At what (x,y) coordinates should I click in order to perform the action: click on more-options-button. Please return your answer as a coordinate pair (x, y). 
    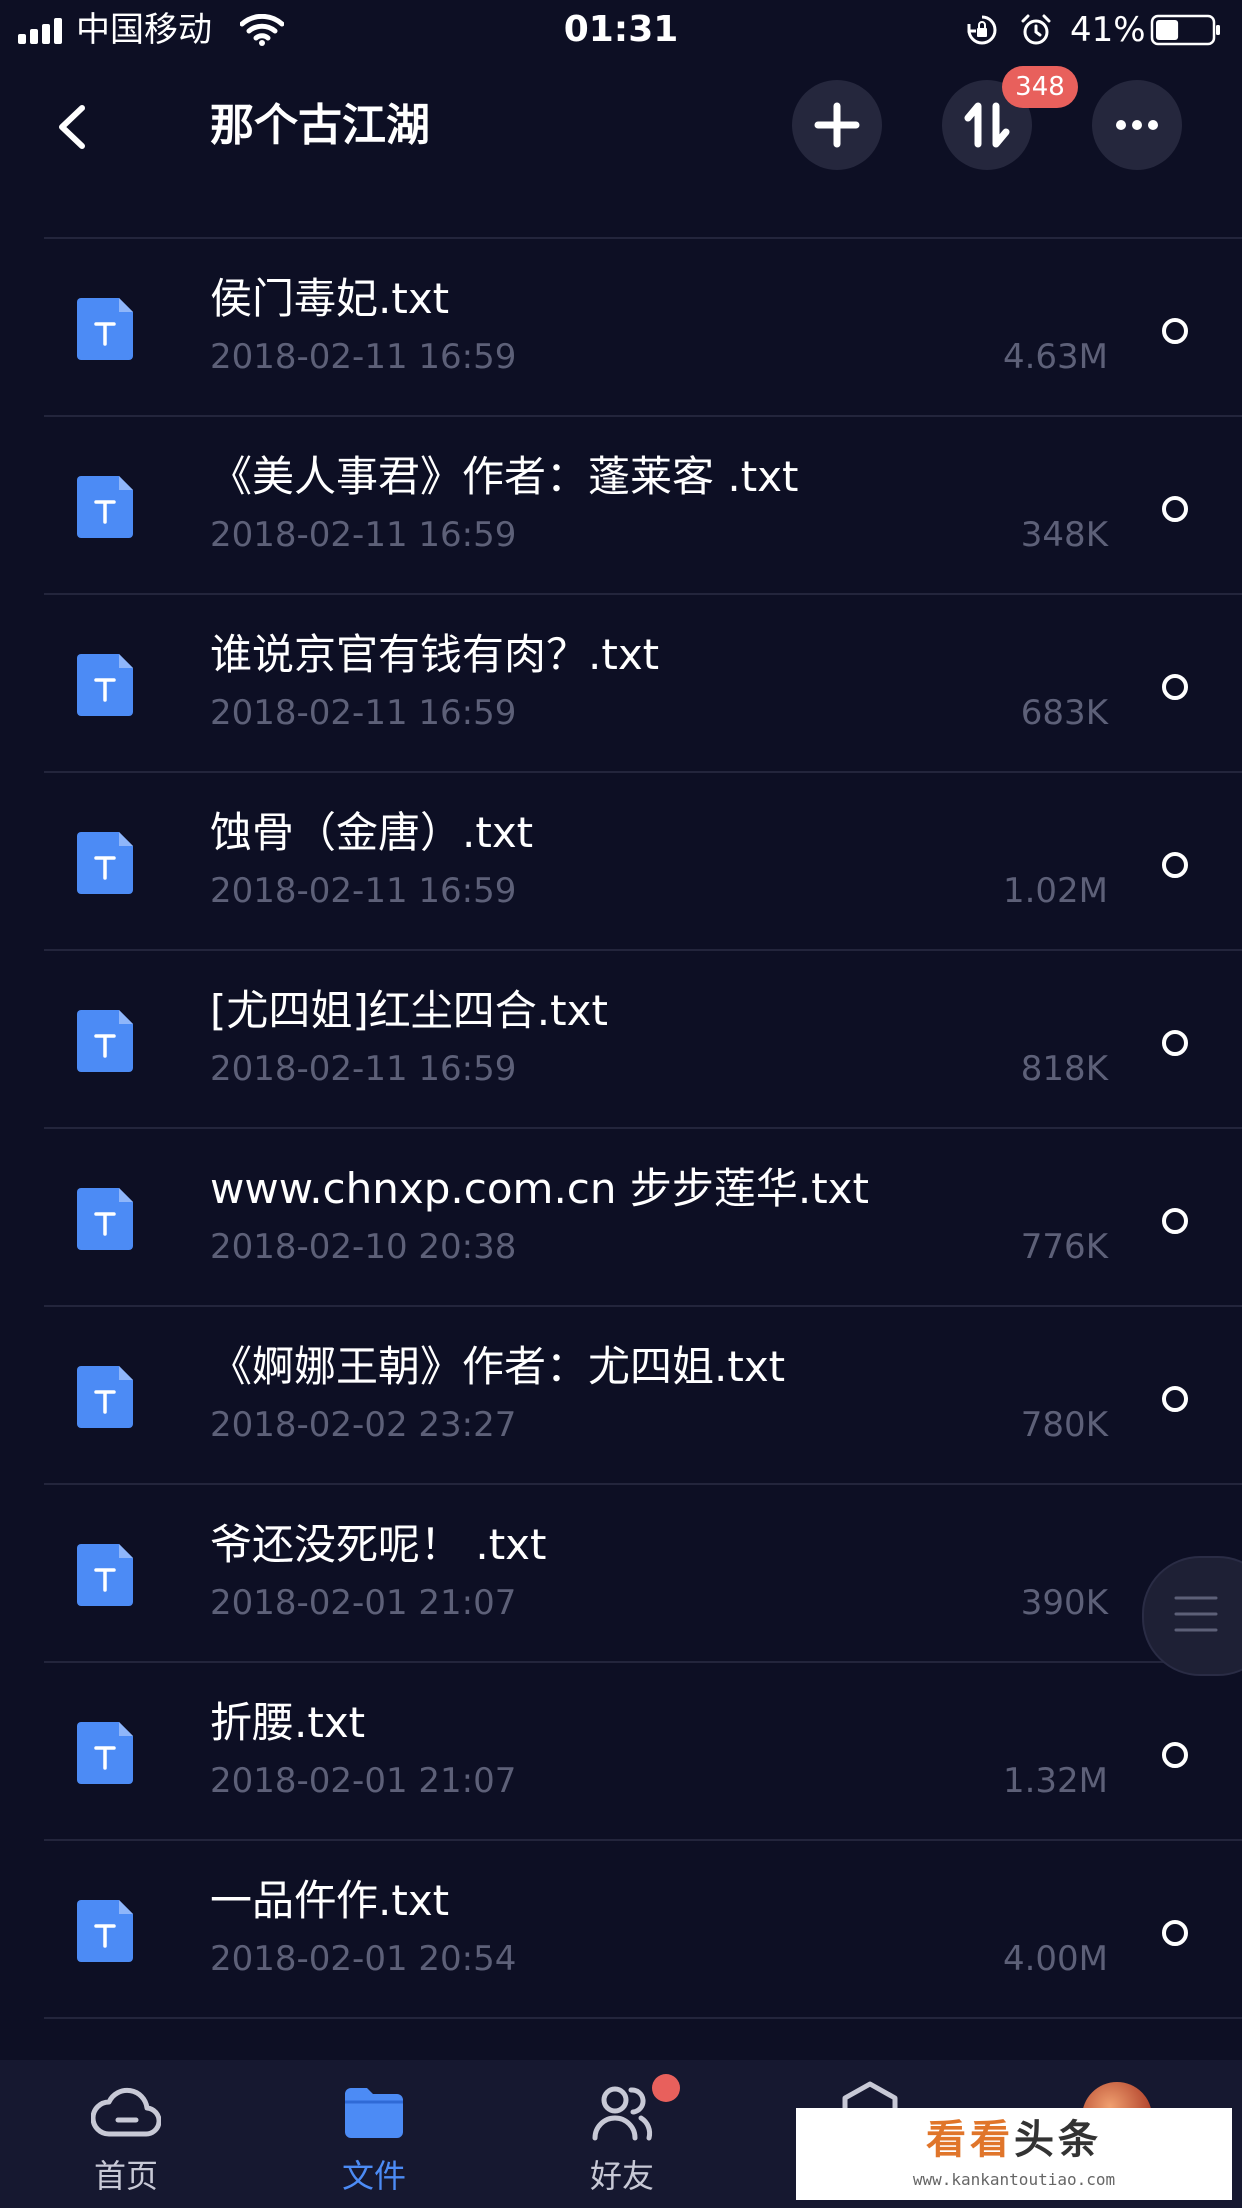
    Looking at the image, I should click on (1137, 125).